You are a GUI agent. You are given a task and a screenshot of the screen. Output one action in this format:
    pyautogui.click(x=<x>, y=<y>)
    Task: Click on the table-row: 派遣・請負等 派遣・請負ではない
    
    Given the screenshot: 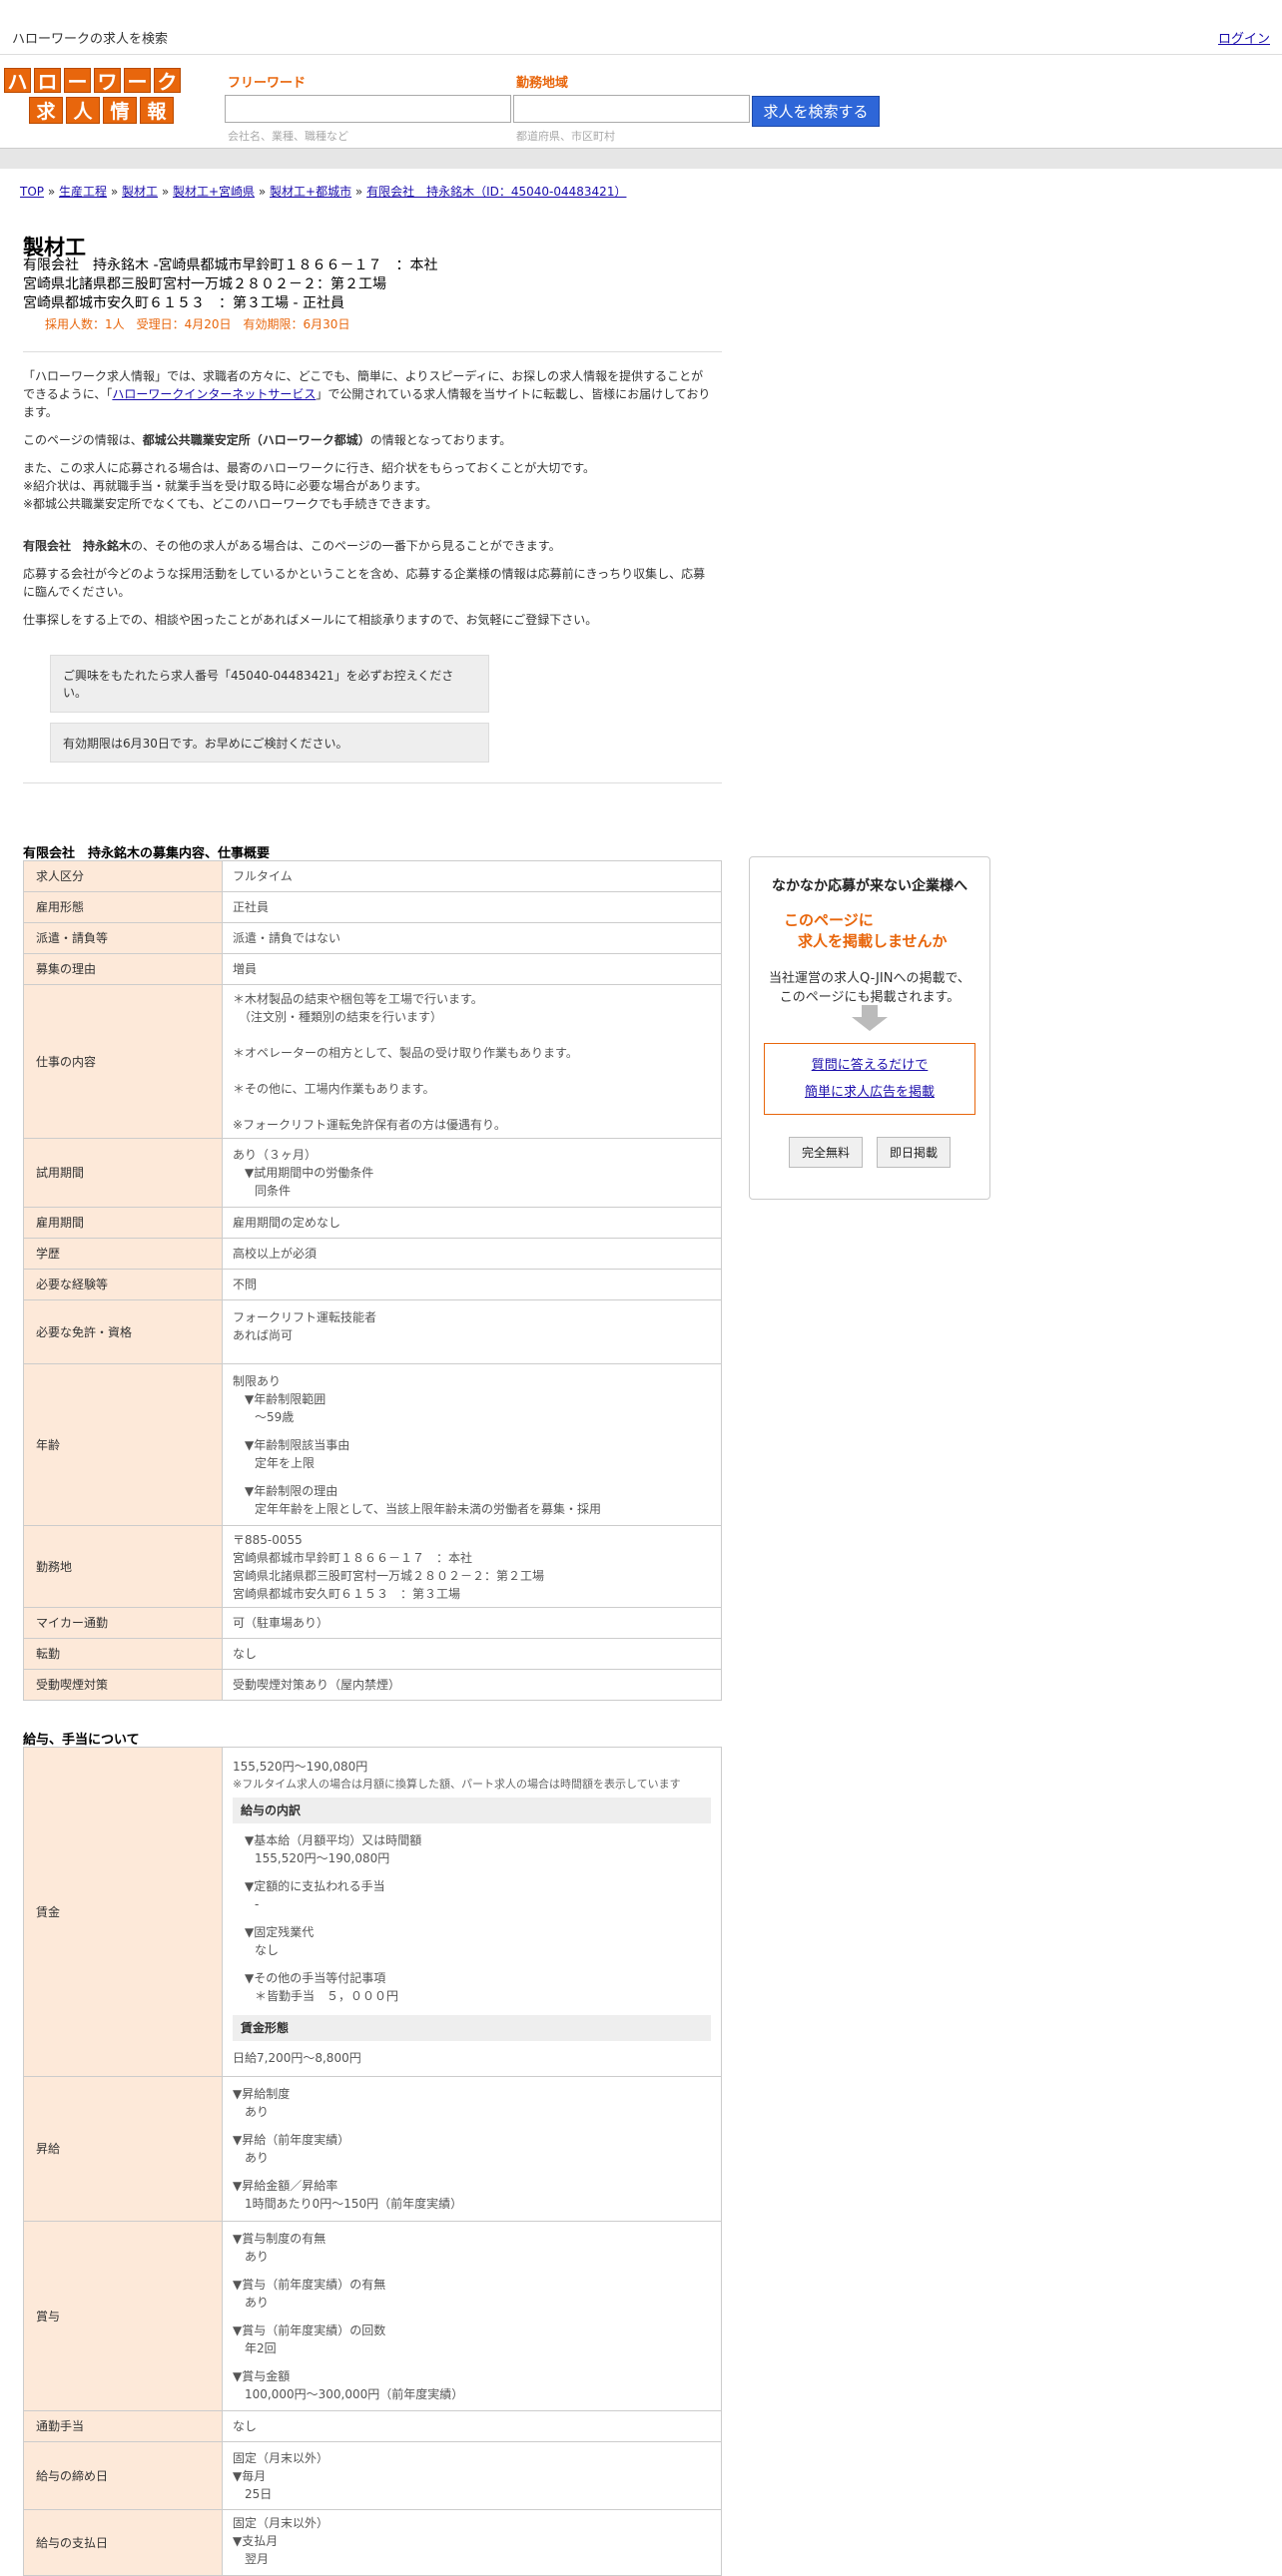 What is the action you would take?
    pyautogui.click(x=372, y=938)
    